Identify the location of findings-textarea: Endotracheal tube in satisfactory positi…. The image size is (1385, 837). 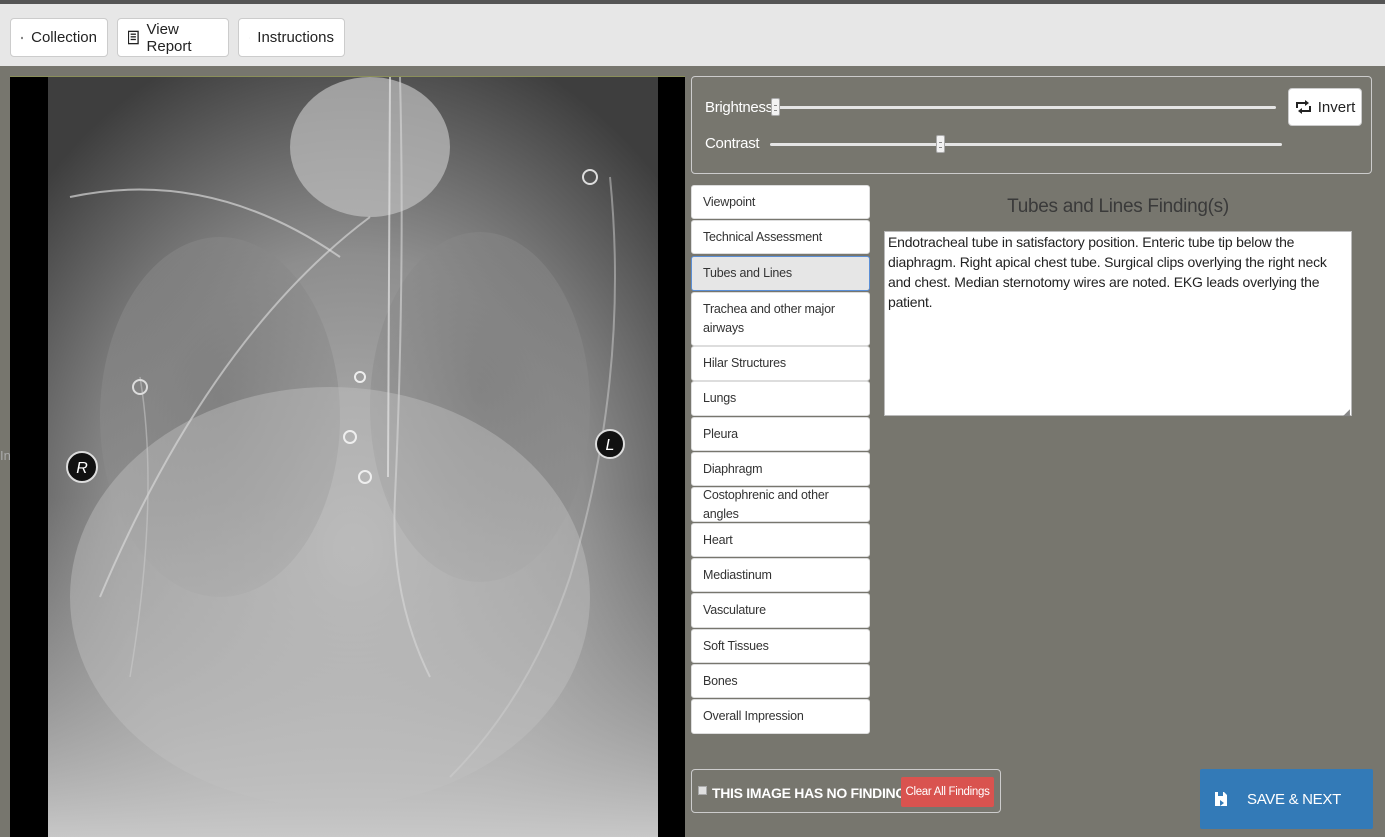
(1118, 323).